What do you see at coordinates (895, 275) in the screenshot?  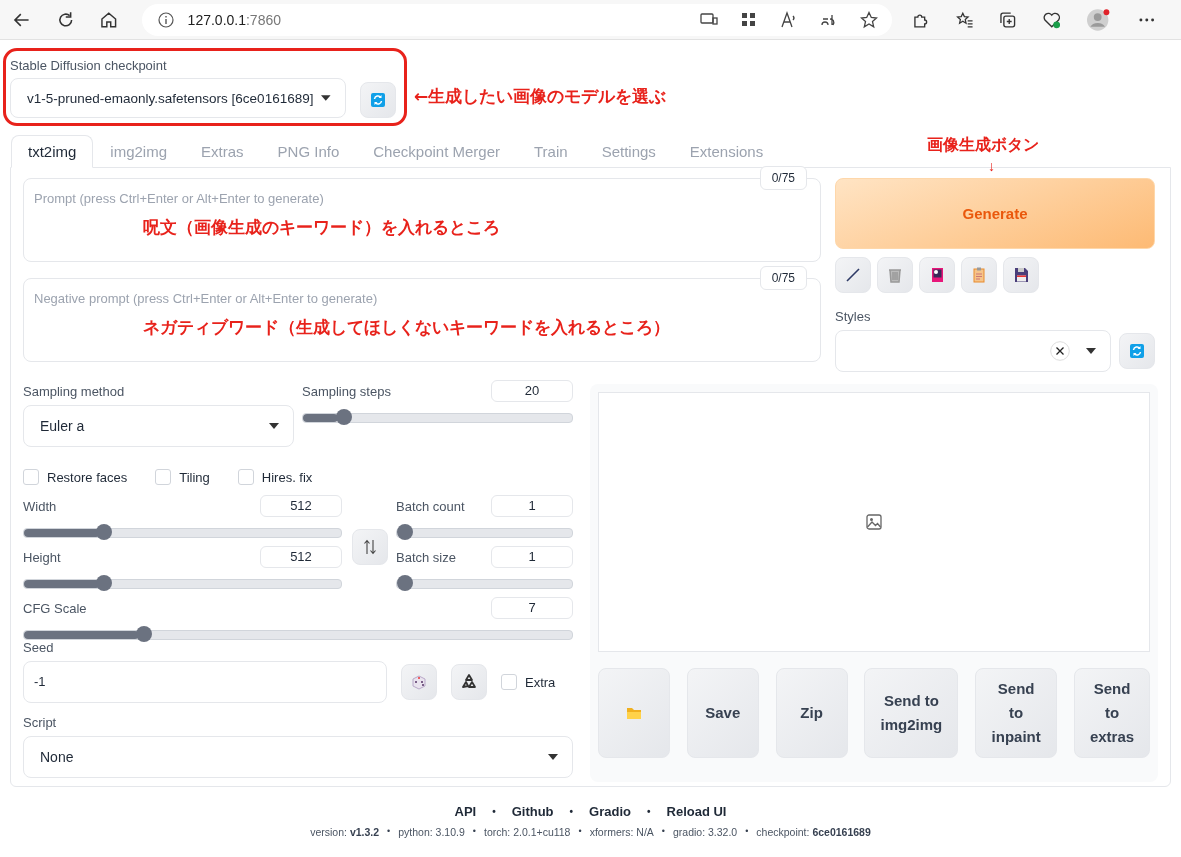 I see `trash-icon` at bounding box center [895, 275].